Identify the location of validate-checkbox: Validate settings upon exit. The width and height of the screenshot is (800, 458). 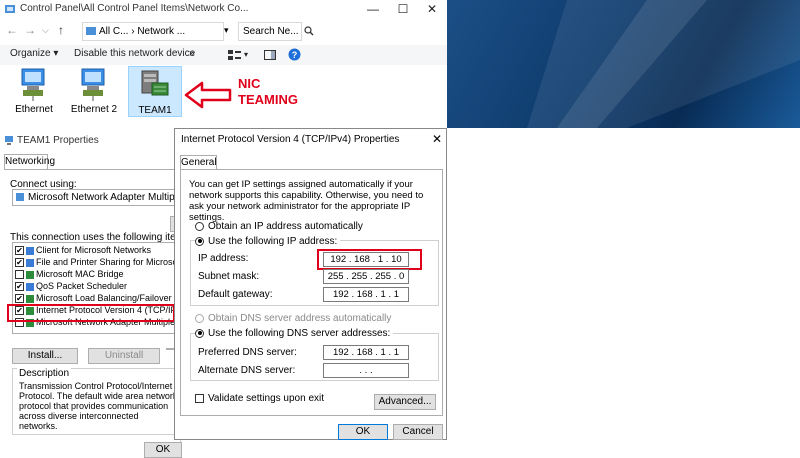
(259, 398).